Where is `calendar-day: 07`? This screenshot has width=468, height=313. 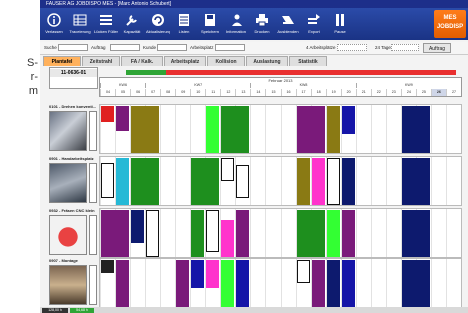
calendar-day: 07 is located at coordinates (152, 92).